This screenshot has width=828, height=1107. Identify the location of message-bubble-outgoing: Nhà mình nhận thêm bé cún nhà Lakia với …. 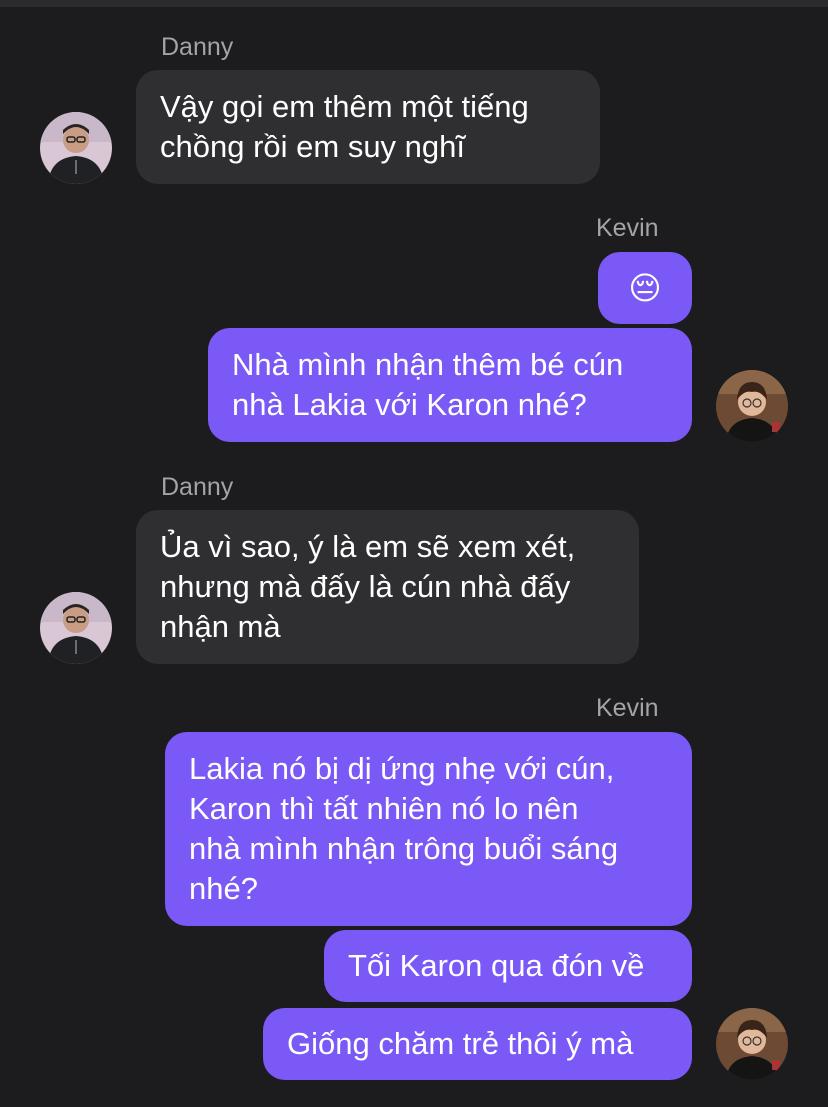
(450, 385).